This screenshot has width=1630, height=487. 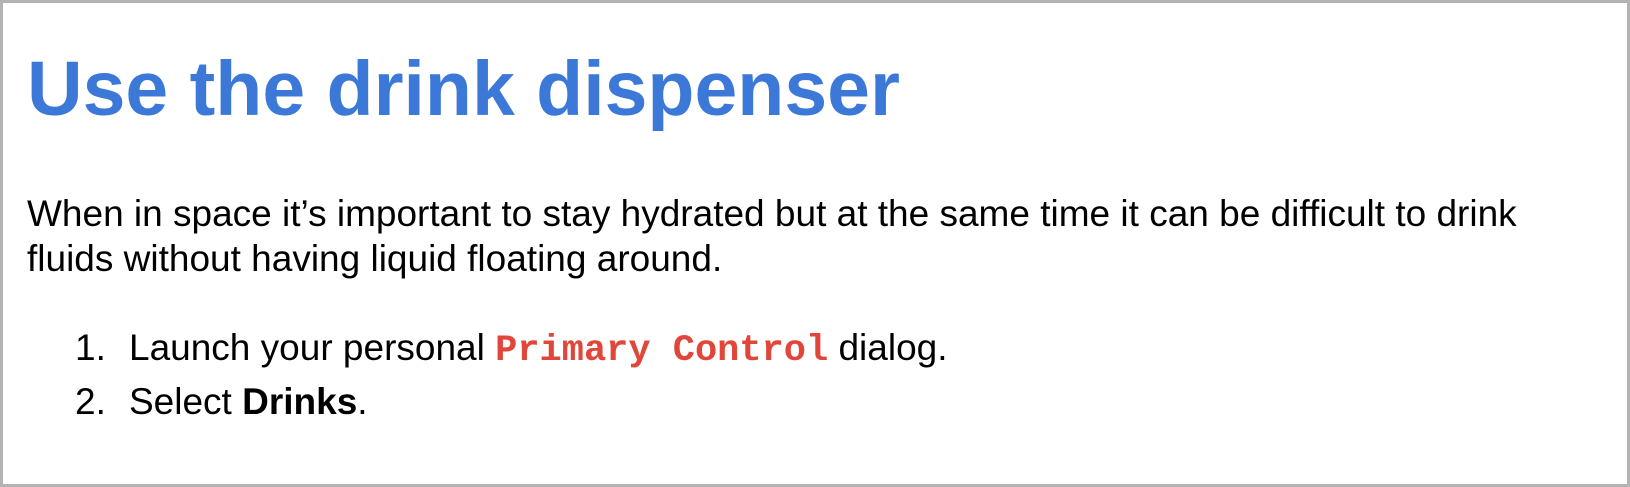 What do you see at coordinates (300, 401) in the screenshot?
I see `bold-term: Drinks` at bounding box center [300, 401].